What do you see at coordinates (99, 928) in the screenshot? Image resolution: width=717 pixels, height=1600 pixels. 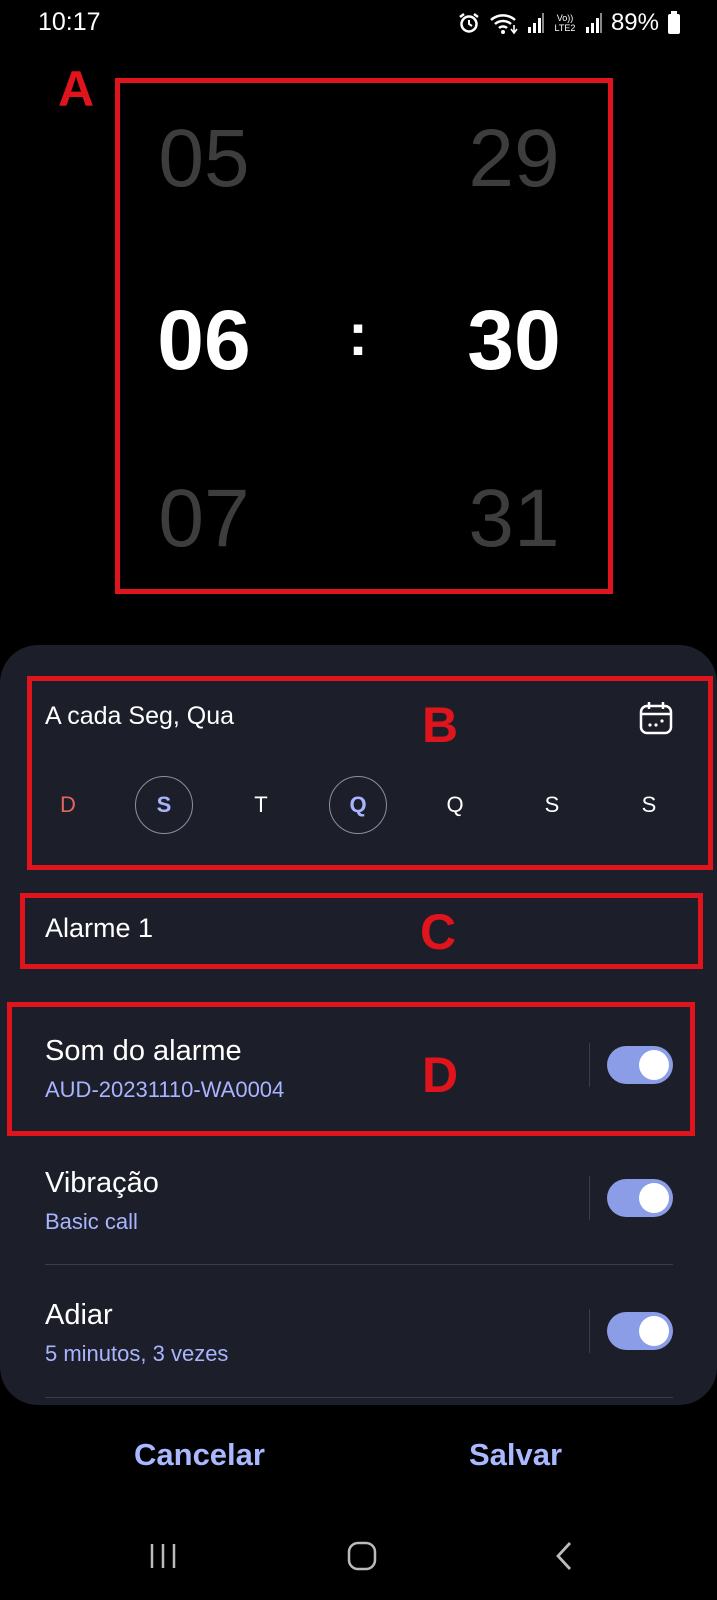 I see `alarm-name-field: Alarme 1` at bounding box center [99, 928].